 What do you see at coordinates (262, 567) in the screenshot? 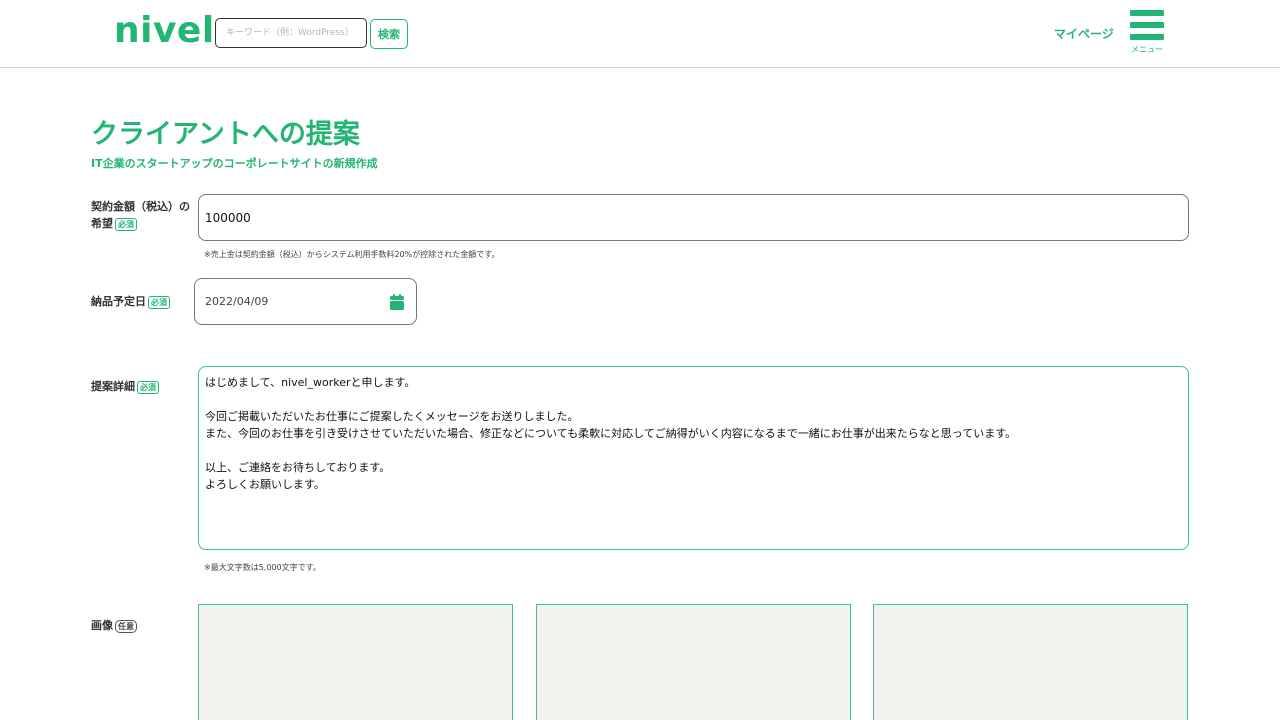
I see `detail-note: ※最大文字数は5,000文字です。` at bounding box center [262, 567].